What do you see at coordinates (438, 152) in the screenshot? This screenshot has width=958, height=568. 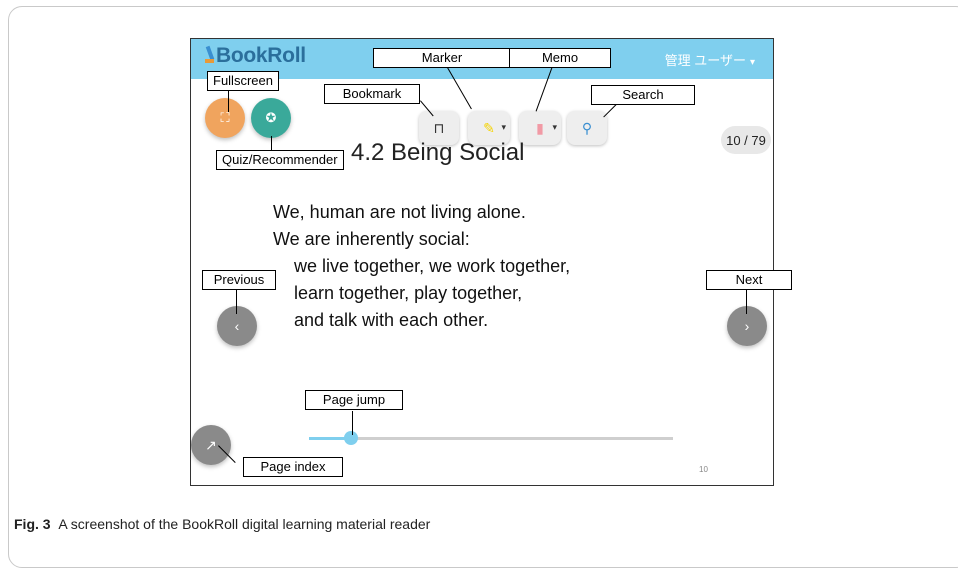 I see `slide-title: 4.2 Being Social` at bounding box center [438, 152].